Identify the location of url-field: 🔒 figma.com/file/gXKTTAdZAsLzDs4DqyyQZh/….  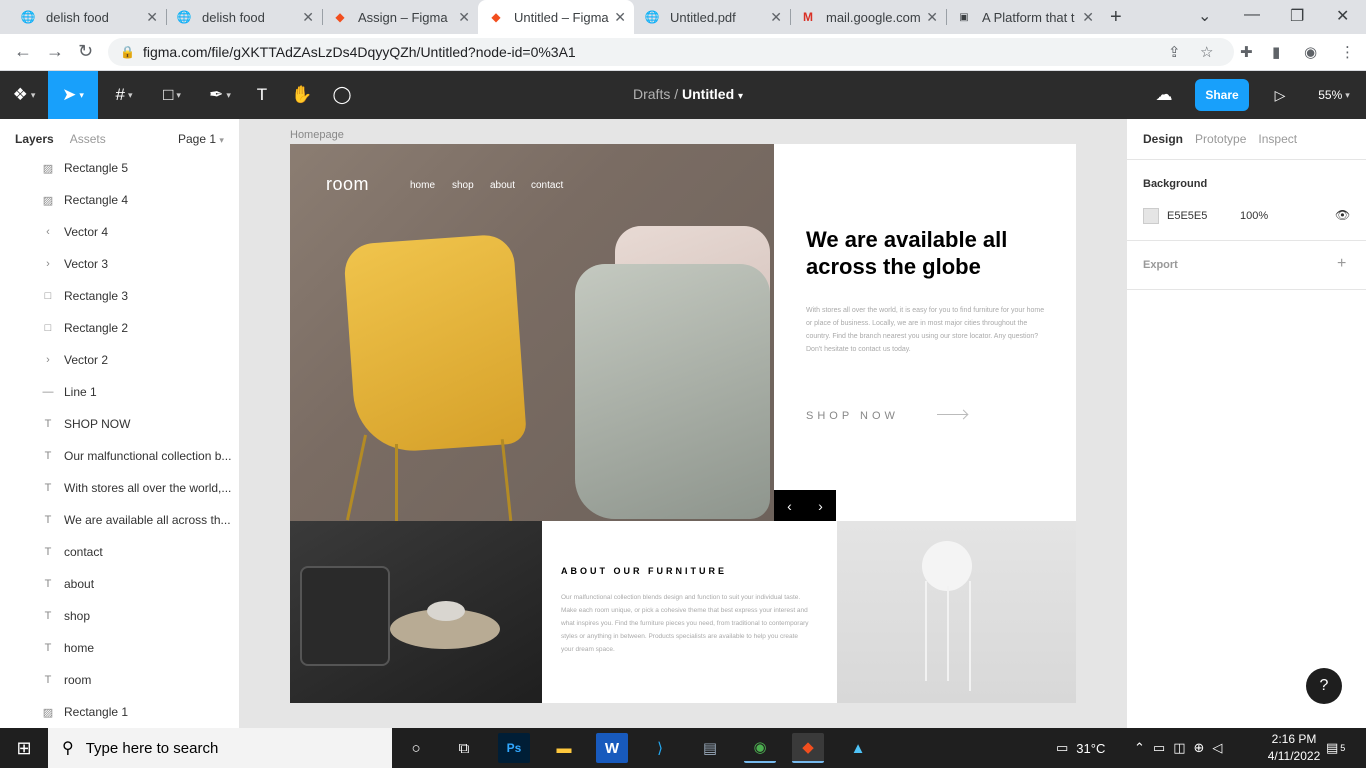
(671, 52).